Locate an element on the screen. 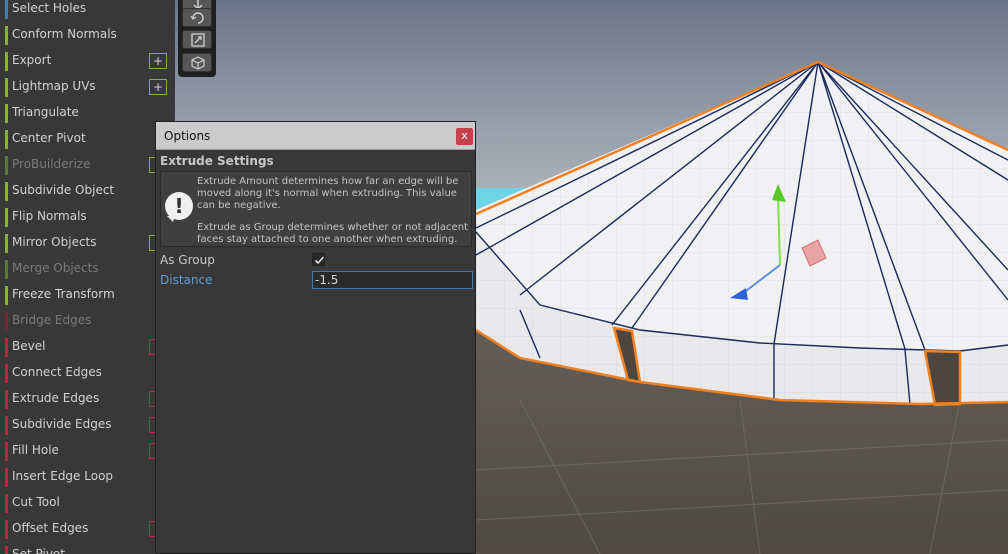  menu-item-export: Export + is located at coordinates (87, 62).